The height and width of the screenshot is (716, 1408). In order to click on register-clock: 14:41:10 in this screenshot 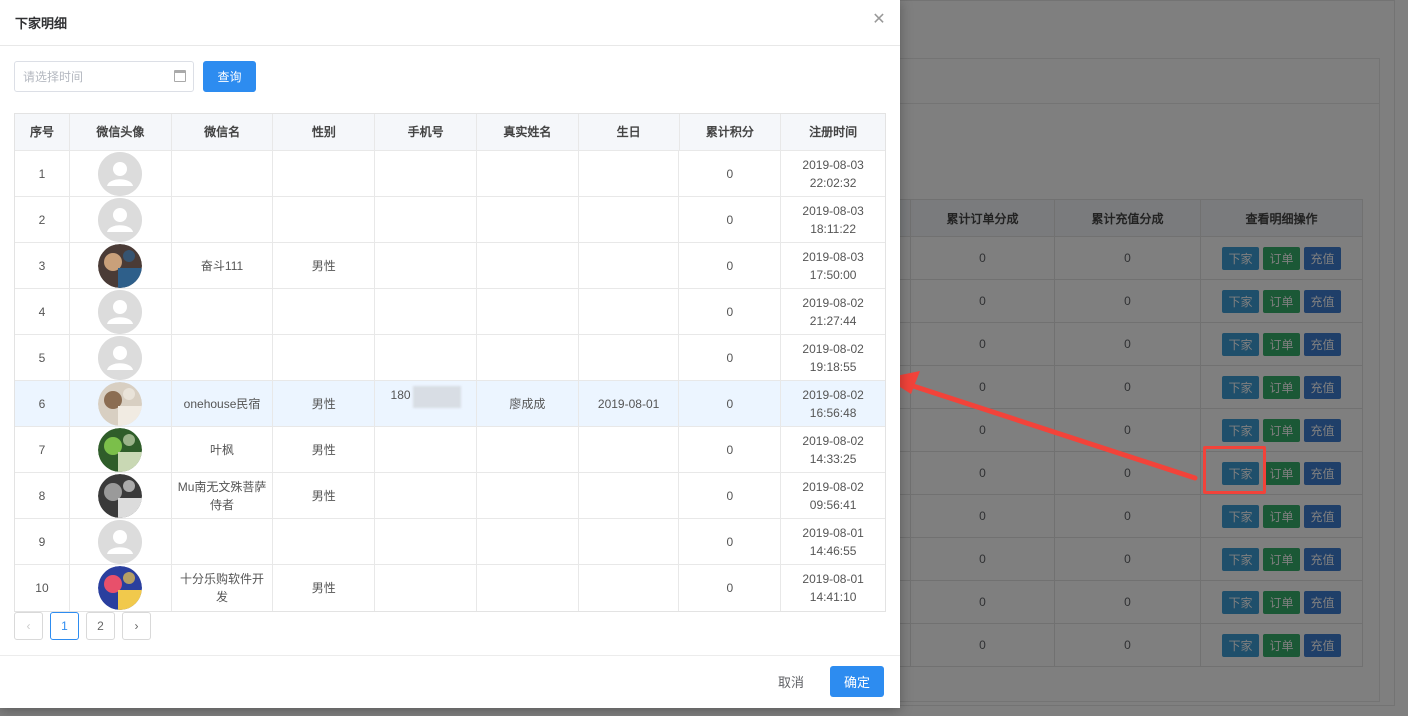, I will do `click(833, 597)`.